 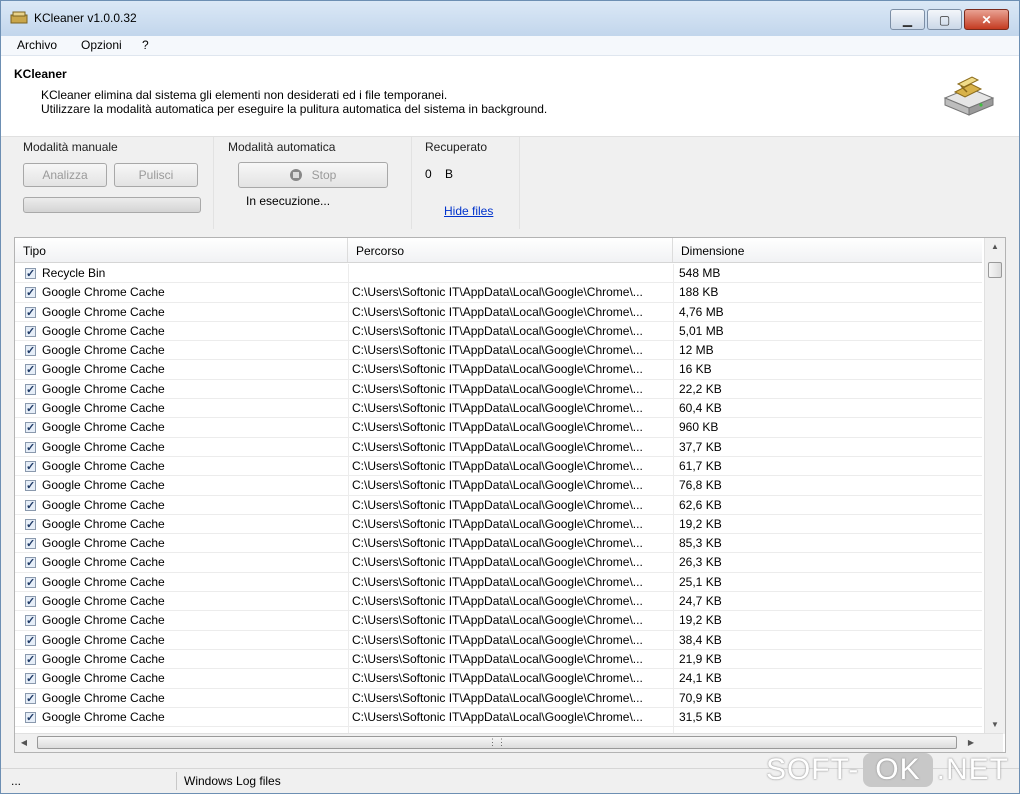 What do you see at coordinates (700, 485) in the screenshot?
I see `cell-dimensione: 76,8 KB` at bounding box center [700, 485].